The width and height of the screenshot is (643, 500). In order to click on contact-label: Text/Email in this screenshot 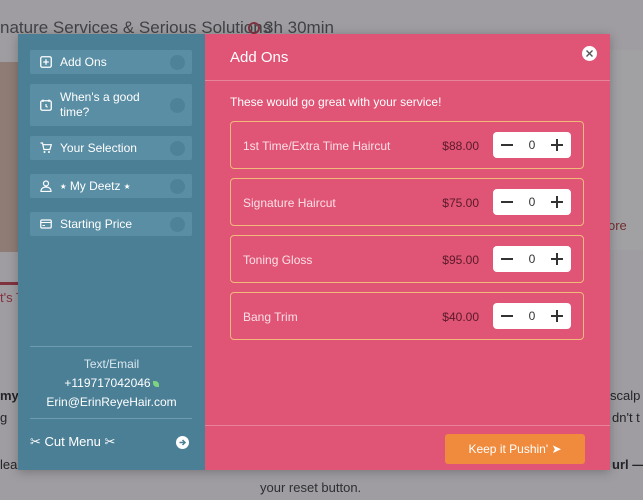, I will do `click(111, 364)`.